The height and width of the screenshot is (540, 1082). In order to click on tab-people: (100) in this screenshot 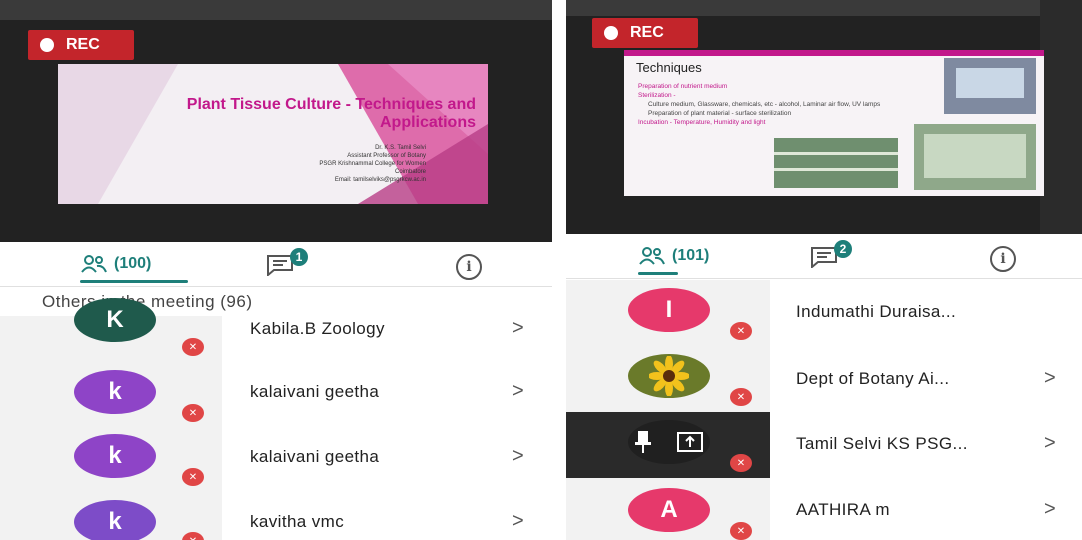, I will do `click(115, 264)`.